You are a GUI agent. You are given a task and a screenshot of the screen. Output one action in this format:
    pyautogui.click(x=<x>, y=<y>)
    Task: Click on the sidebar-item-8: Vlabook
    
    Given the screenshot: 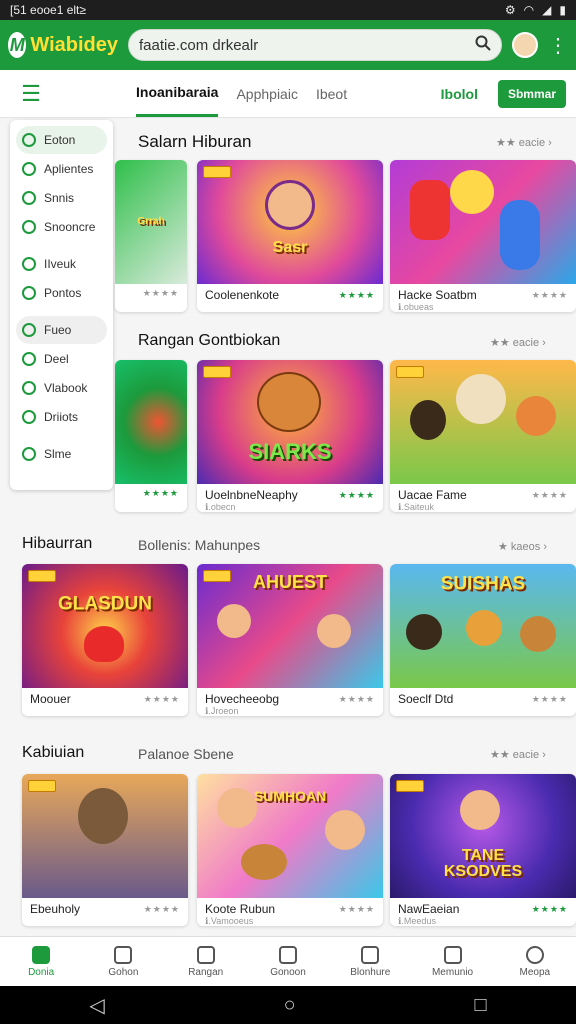 What is the action you would take?
    pyautogui.click(x=61, y=388)
    